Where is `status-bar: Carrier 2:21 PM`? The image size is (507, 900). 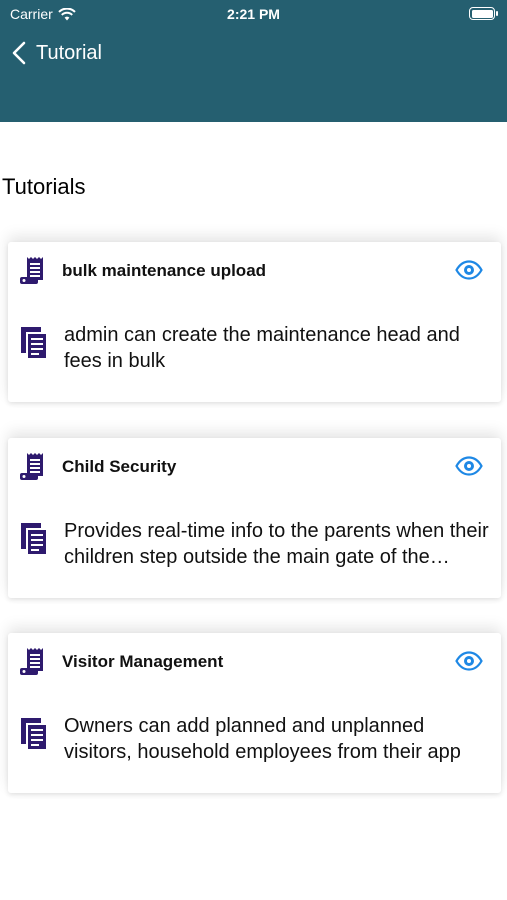 status-bar: Carrier 2:21 PM is located at coordinates (253, 14).